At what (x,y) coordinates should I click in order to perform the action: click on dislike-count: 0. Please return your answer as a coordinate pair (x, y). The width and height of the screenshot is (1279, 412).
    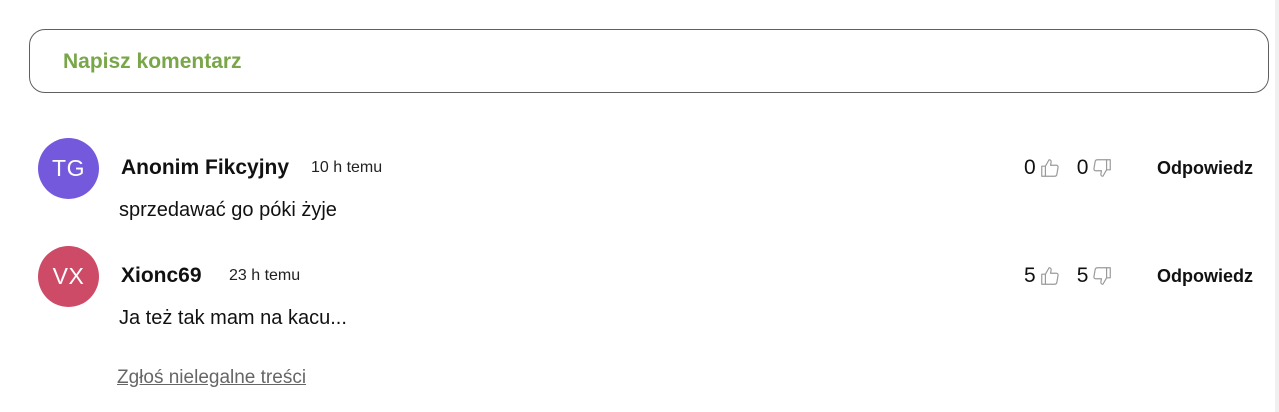
    Looking at the image, I should click on (1082, 167).